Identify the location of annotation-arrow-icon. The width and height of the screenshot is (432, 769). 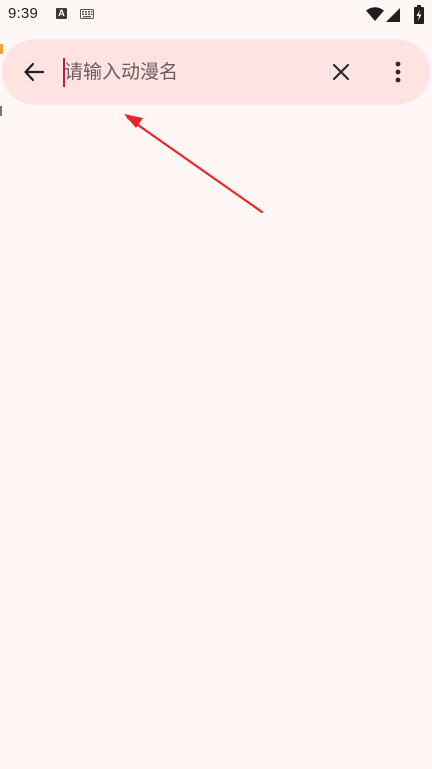
(194, 164).